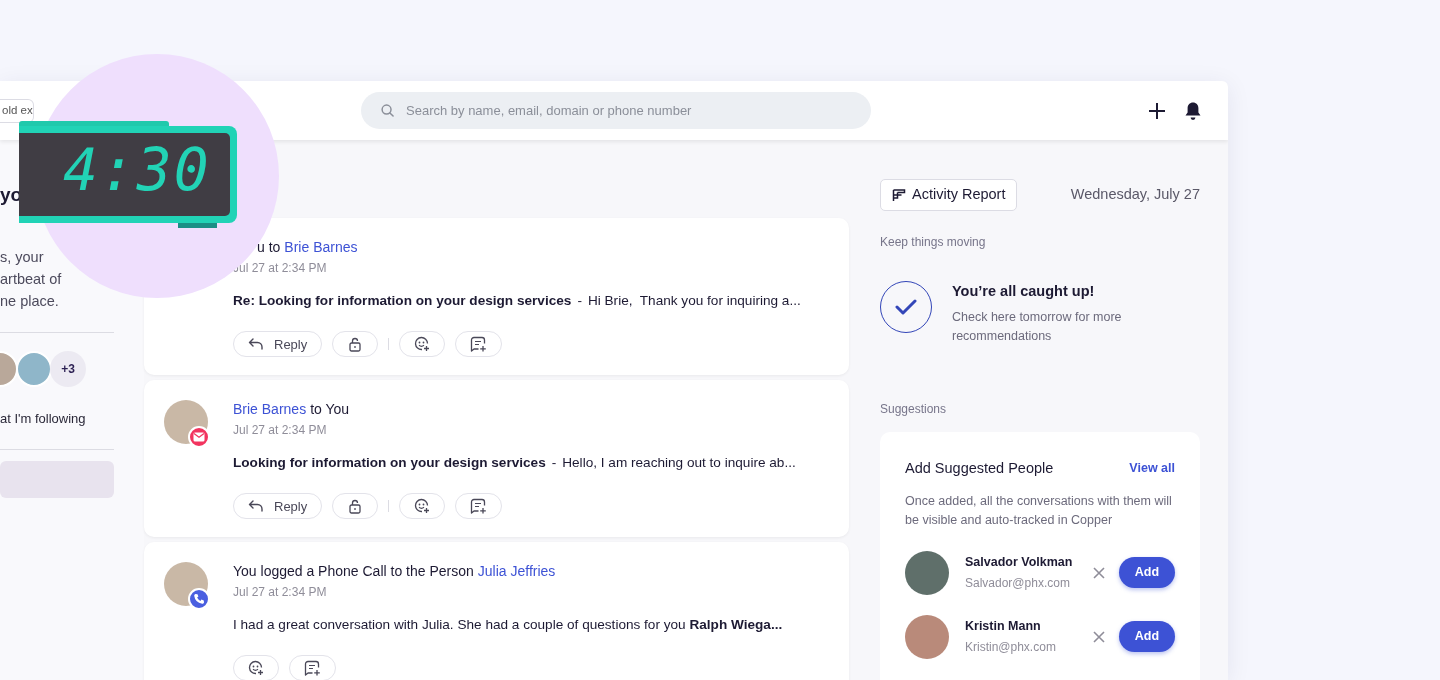  I want to click on activity-title: You logged a Phone Call to the Person, so click(353, 571).